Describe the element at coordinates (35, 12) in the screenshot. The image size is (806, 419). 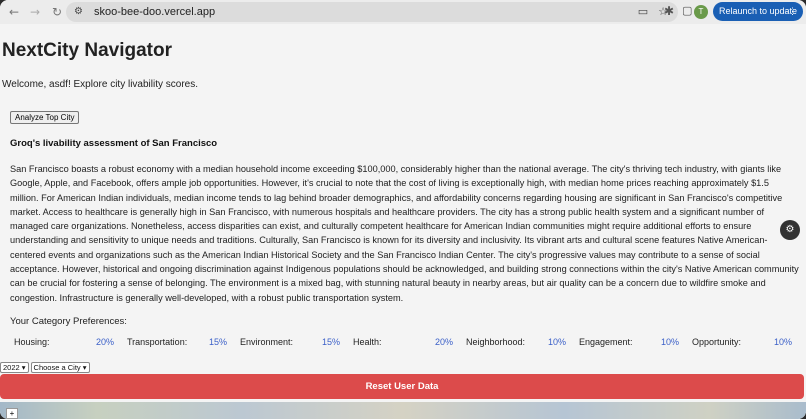
I see `forward-icon: →` at that location.